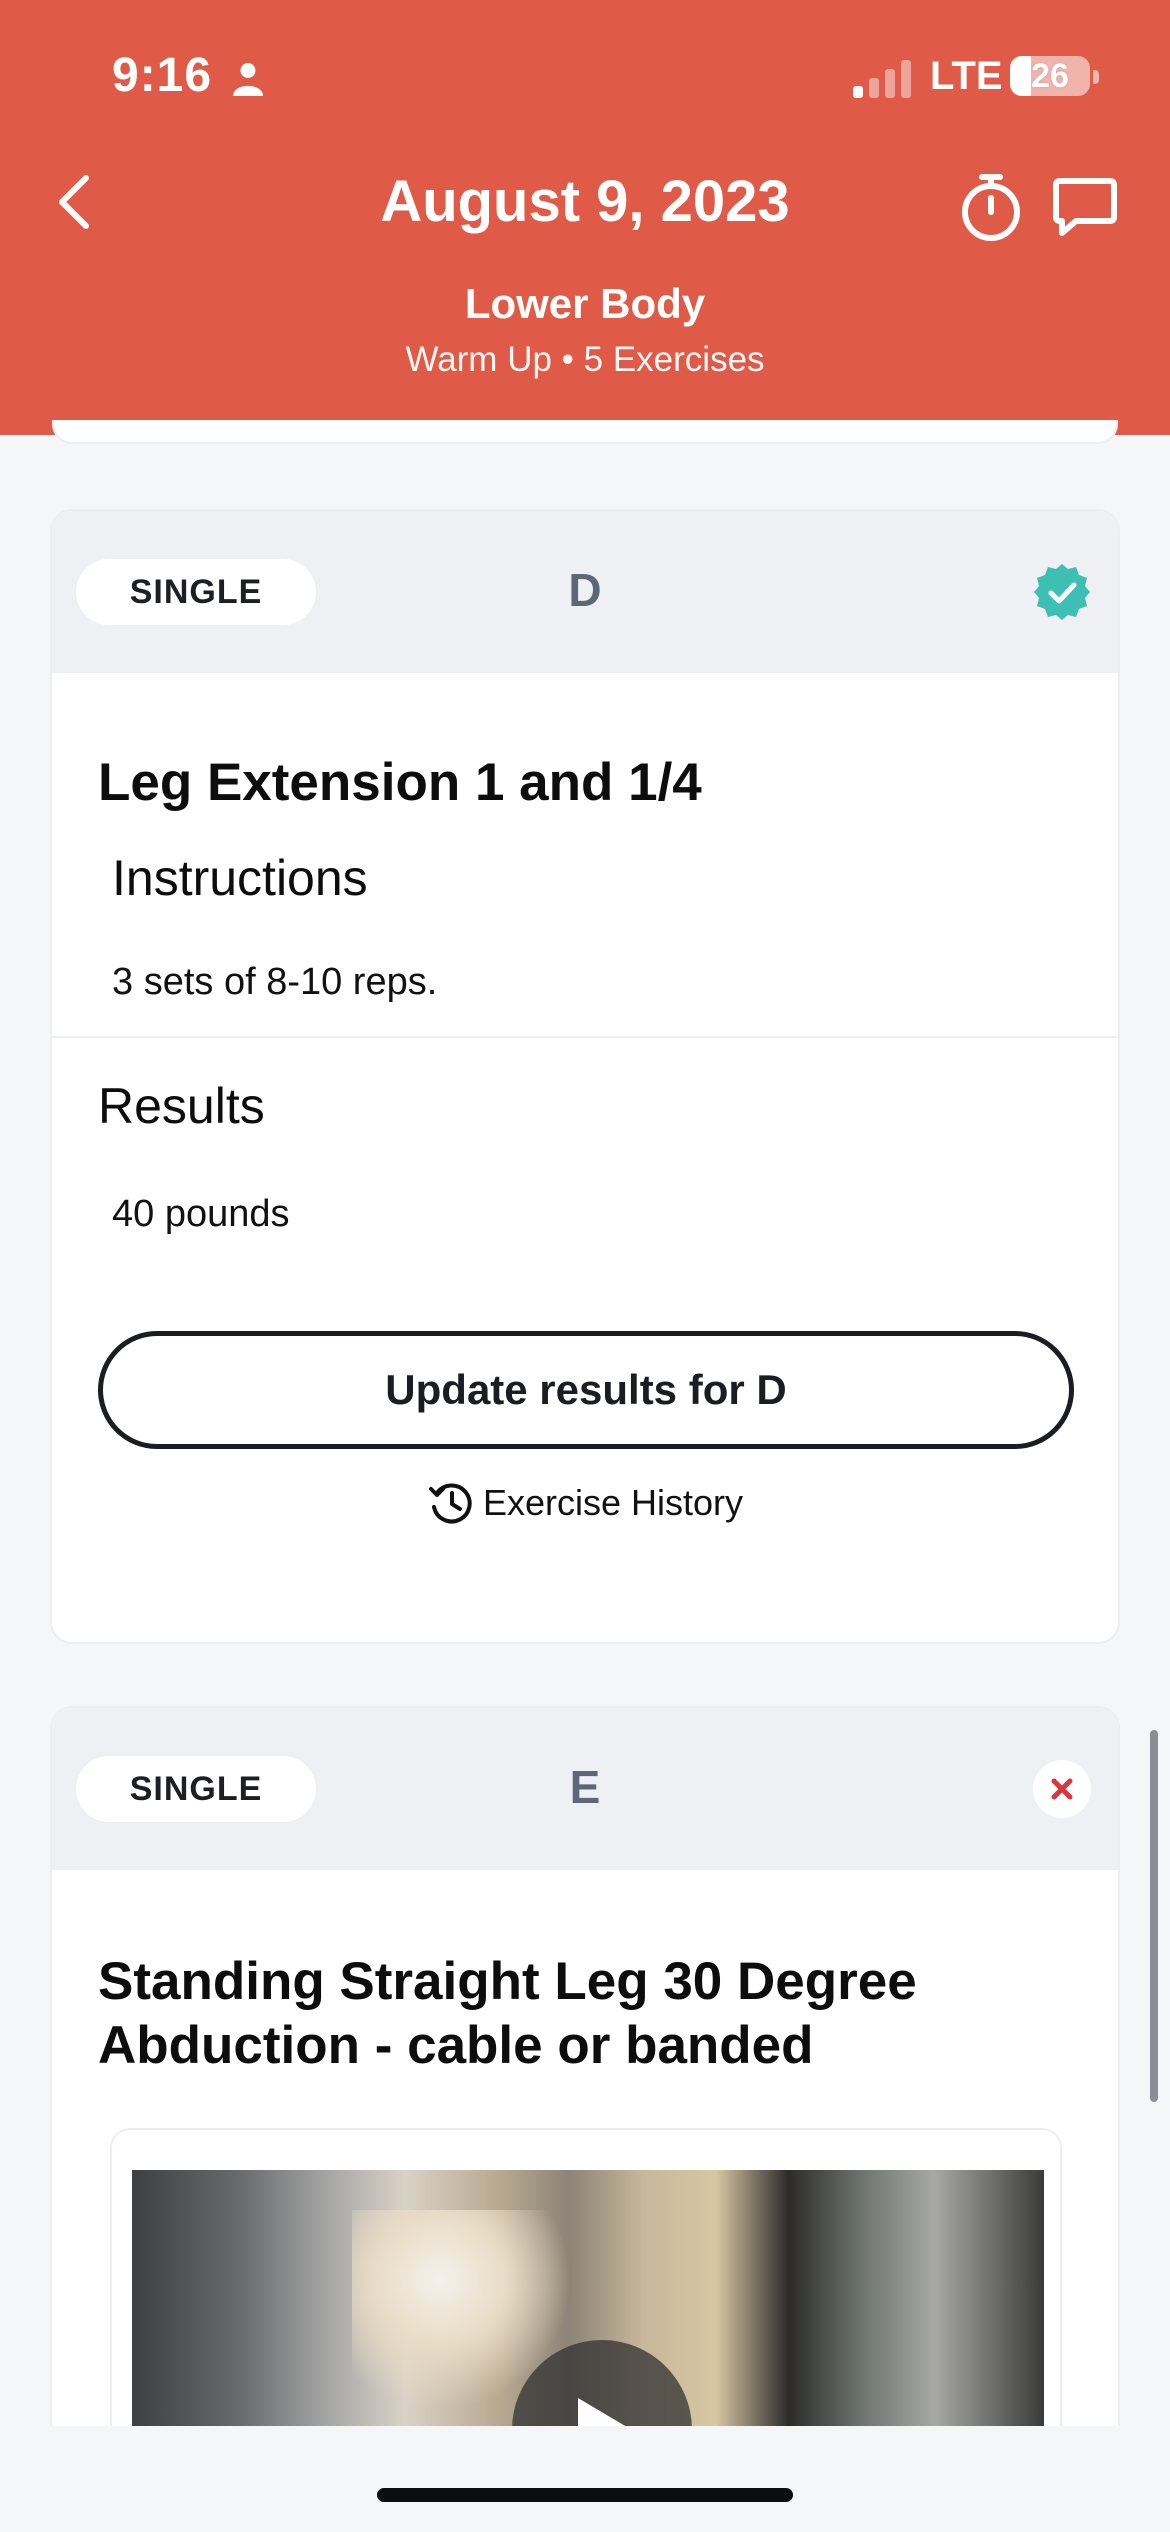  Describe the element at coordinates (1096, 77) in the screenshot. I see `battery-tip` at that location.